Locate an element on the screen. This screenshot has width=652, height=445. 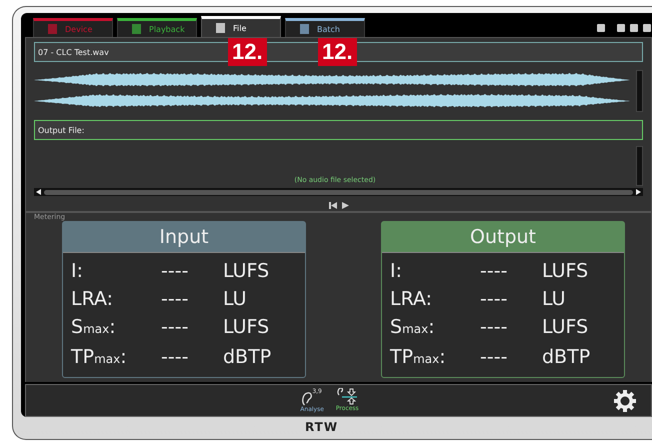
scroll-right-icon is located at coordinates (638, 192).